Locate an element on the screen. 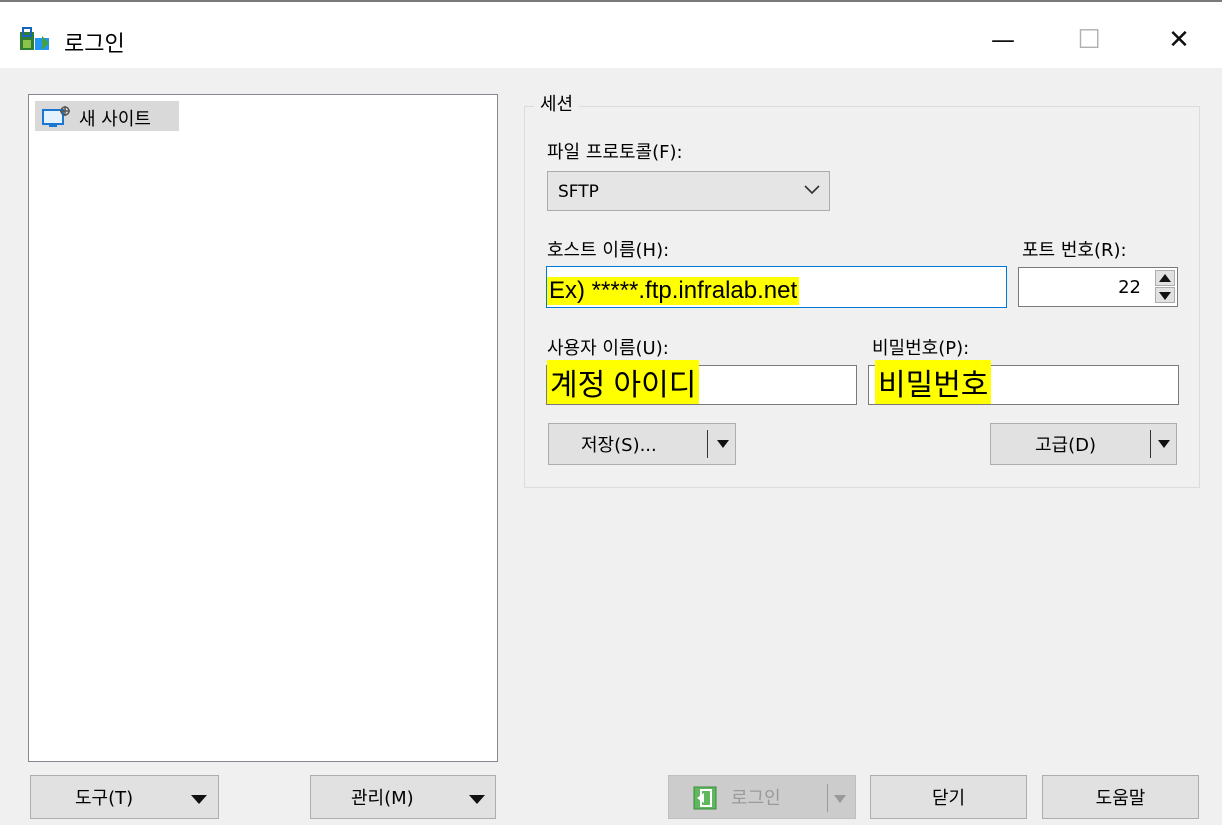  close-button-label: 닫기 is located at coordinates (948, 798).